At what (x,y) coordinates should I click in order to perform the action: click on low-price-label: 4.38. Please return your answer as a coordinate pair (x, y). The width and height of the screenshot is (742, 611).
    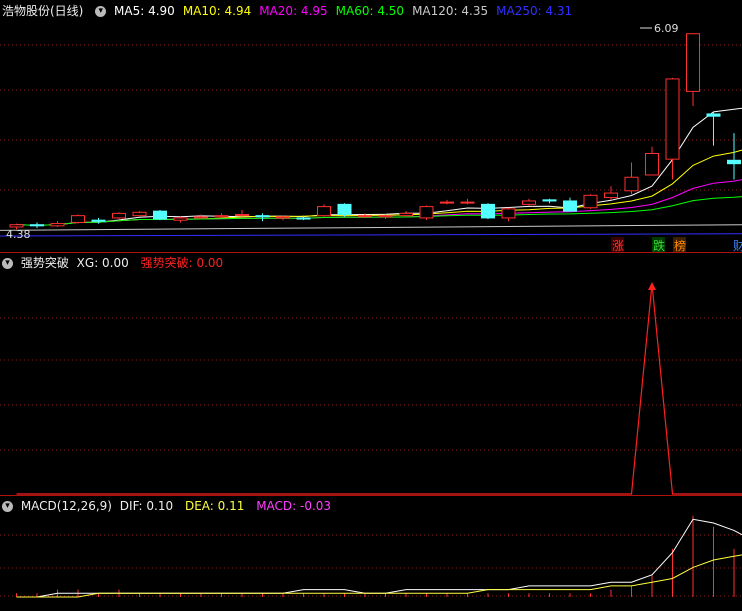
    Looking at the image, I should click on (18, 234).